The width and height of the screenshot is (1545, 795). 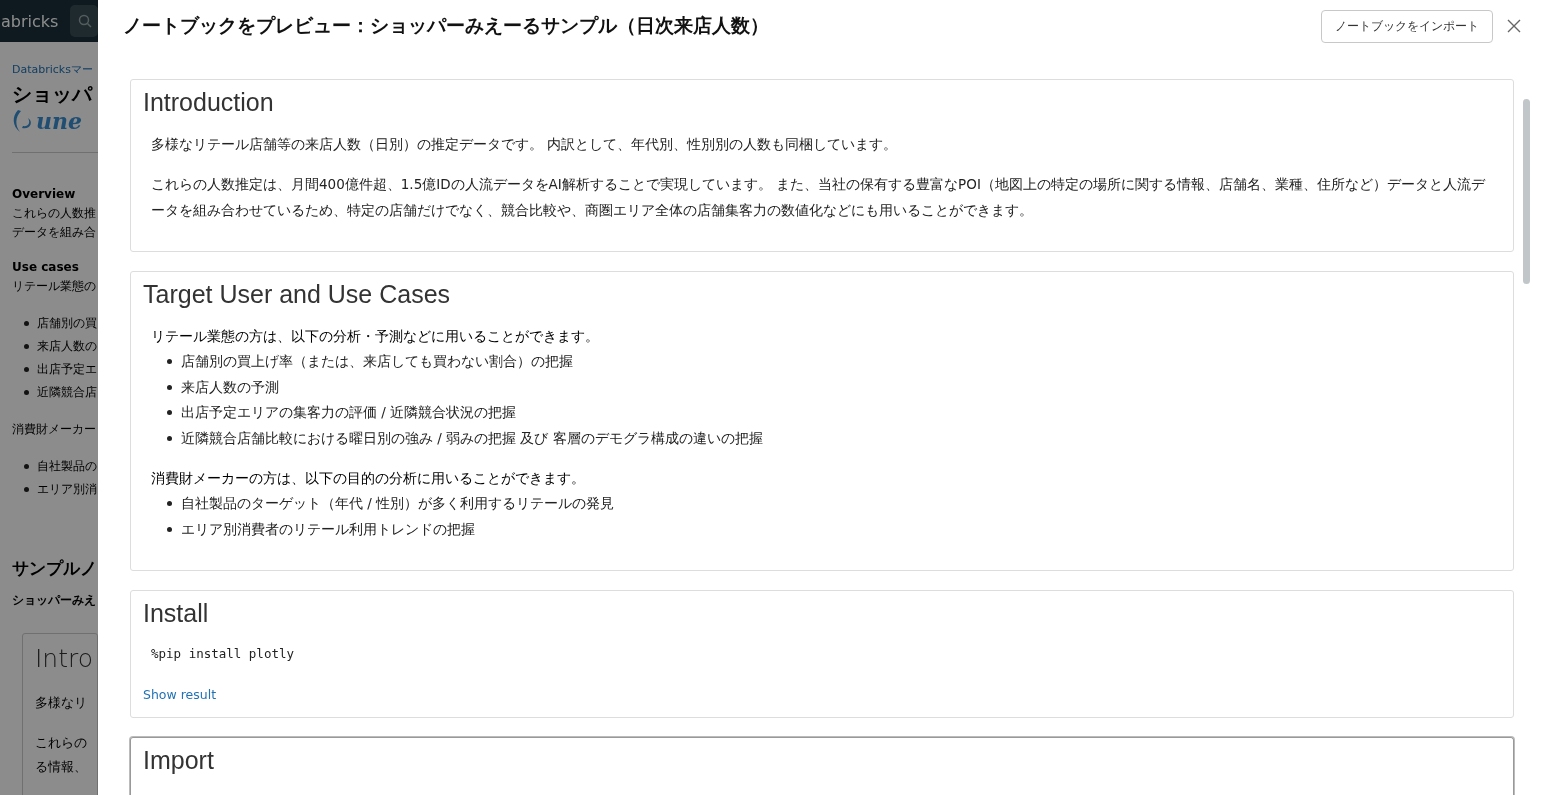 What do you see at coordinates (67, 369) in the screenshot?
I see `list-item: 出店予定エ` at bounding box center [67, 369].